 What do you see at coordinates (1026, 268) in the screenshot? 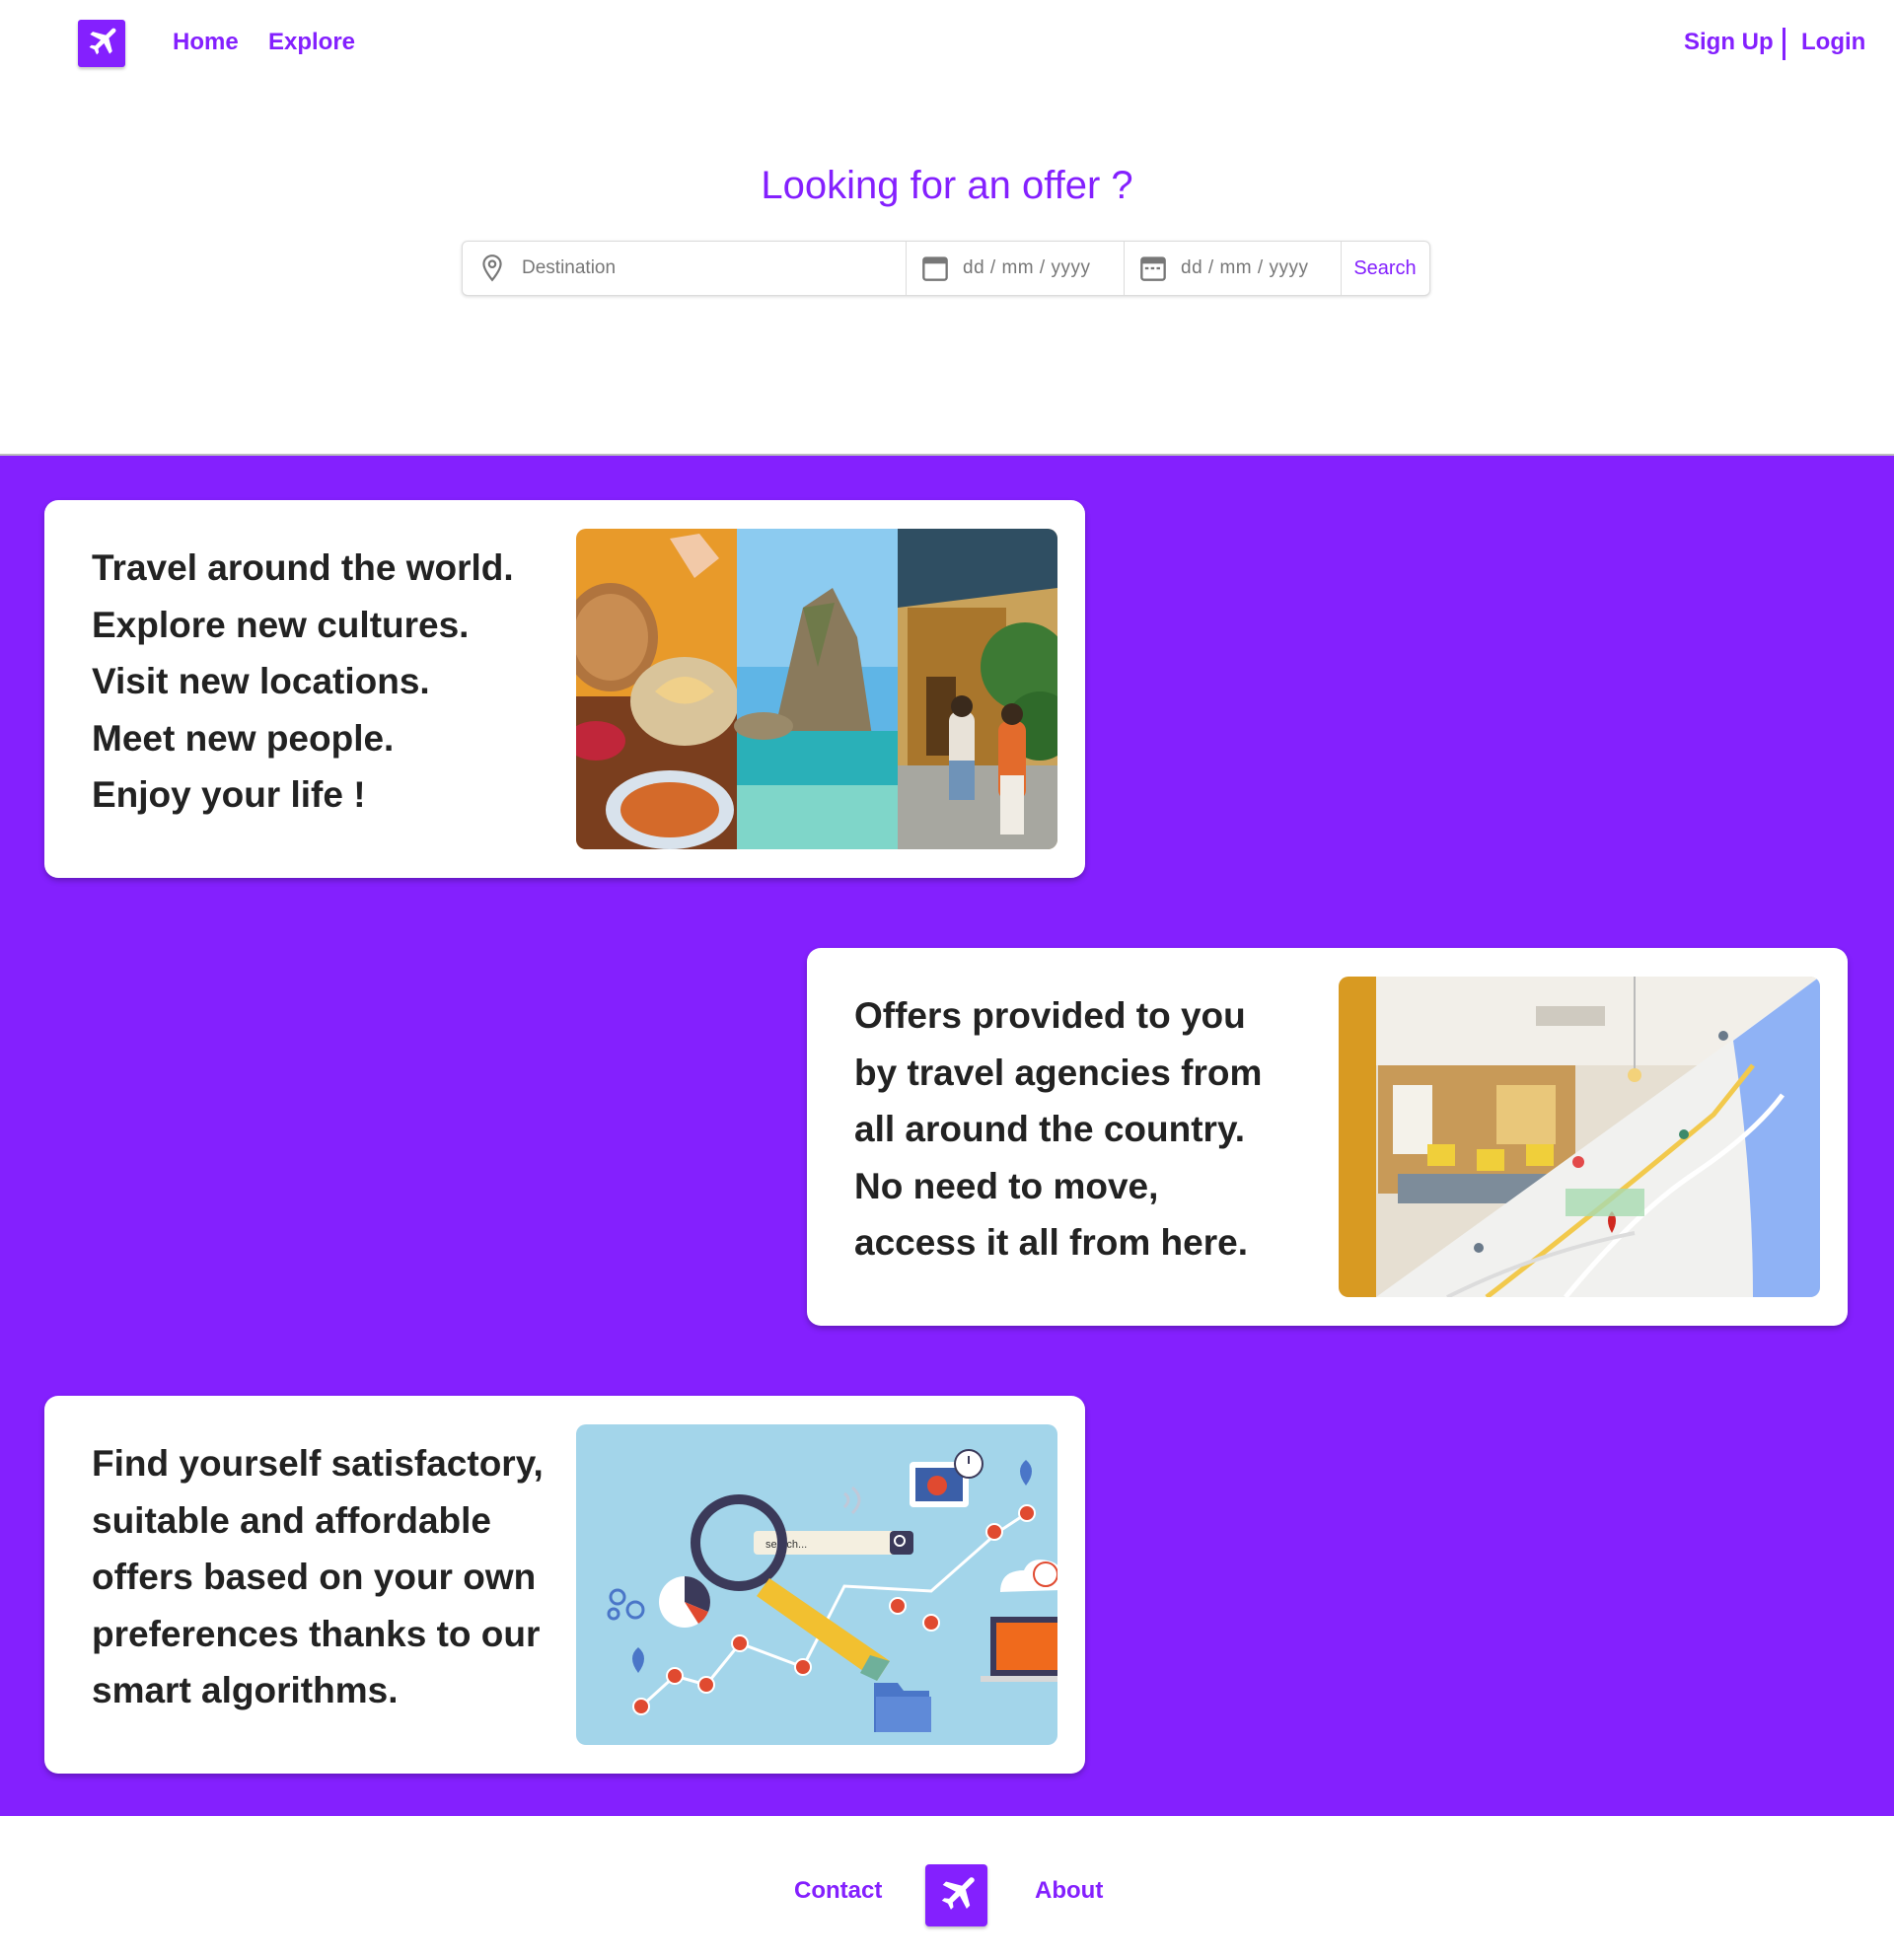
I see `start-date-input: dd / mm / yyyy` at bounding box center [1026, 268].